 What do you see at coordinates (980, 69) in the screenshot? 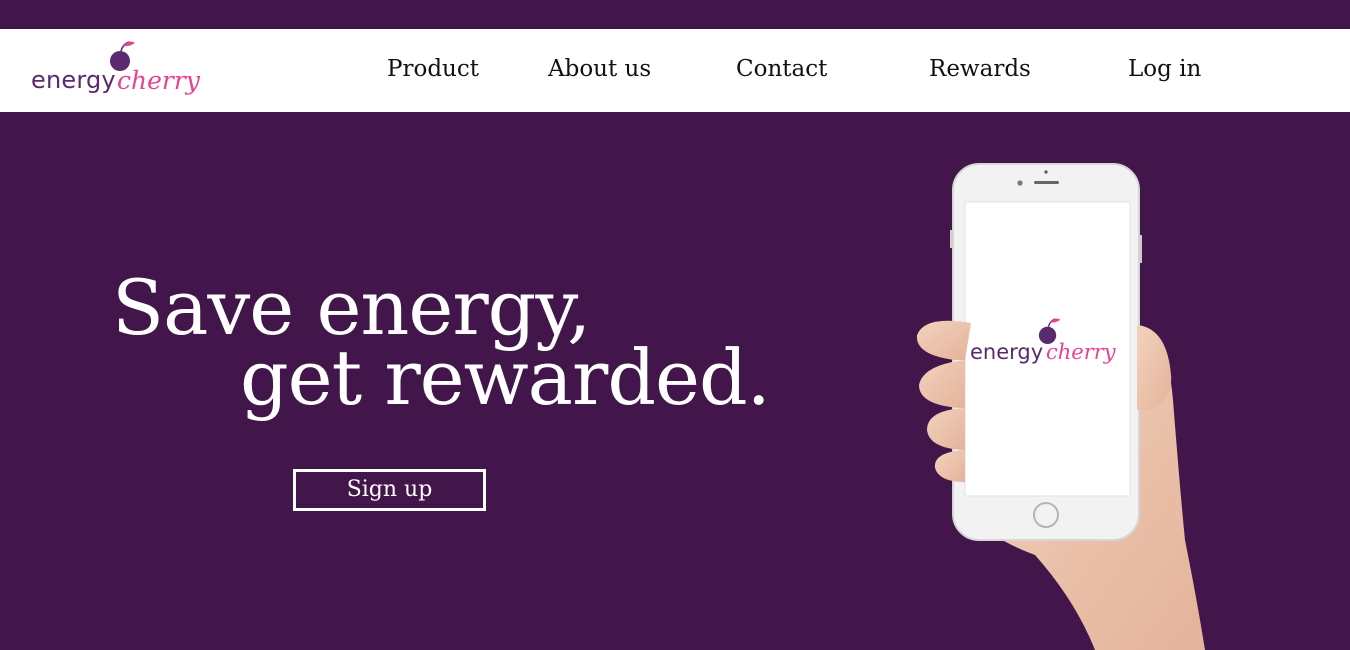
I see `nav-rewards: Rewards` at bounding box center [980, 69].